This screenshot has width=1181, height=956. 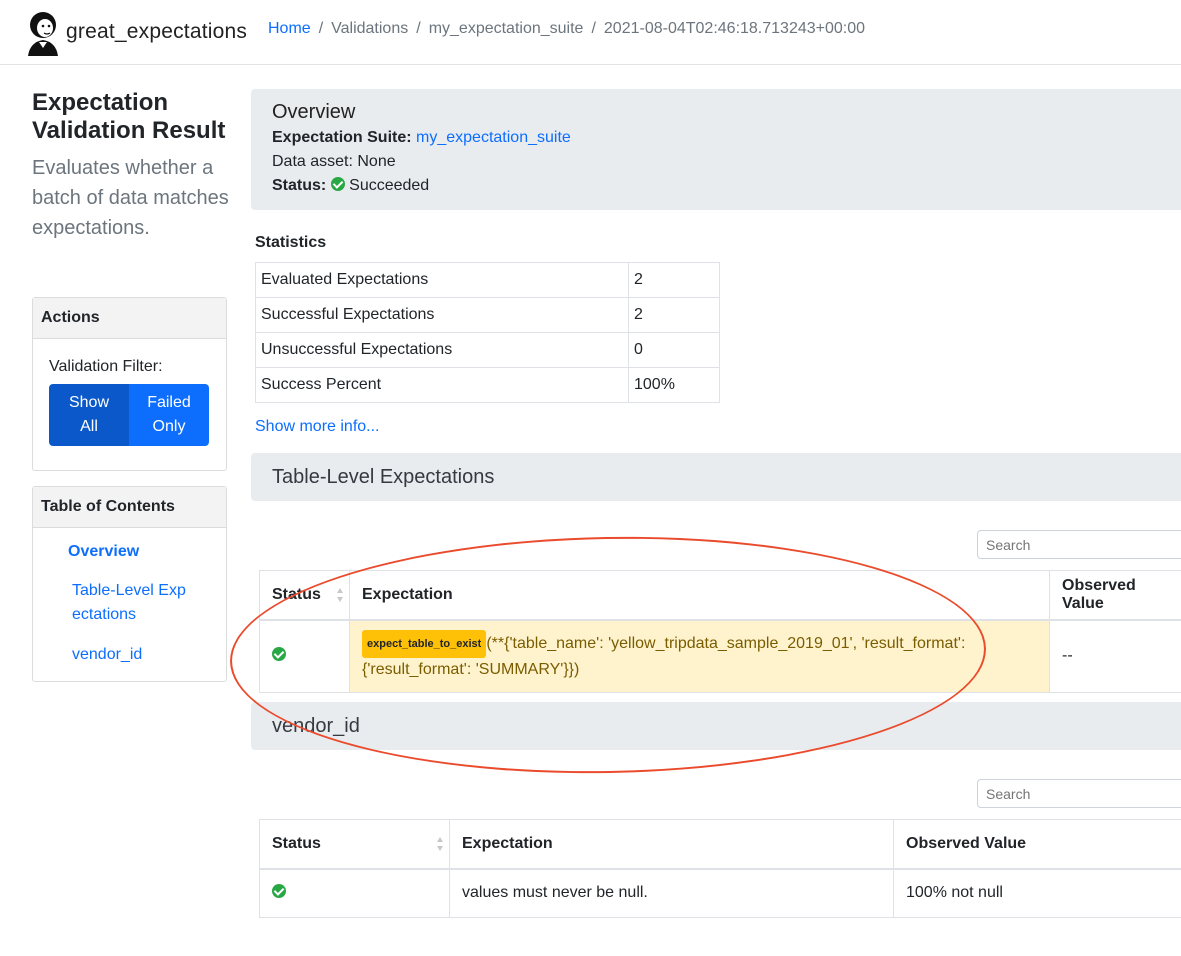 What do you see at coordinates (106, 366) in the screenshot?
I see `validation-filter-label: Validation Filter:` at bounding box center [106, 366].